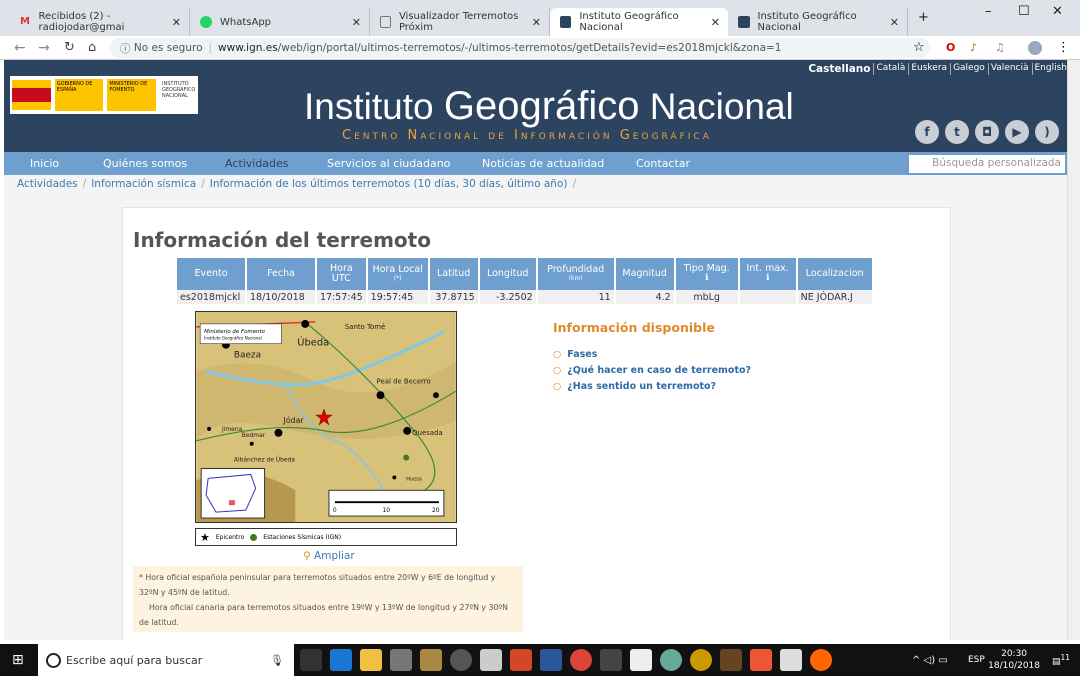 The height and width of the screenshot is (676, 1080). Describe the element at coordinates (257, 163) in the screenshot. I see `nav-actividades: Actividades` at that location.